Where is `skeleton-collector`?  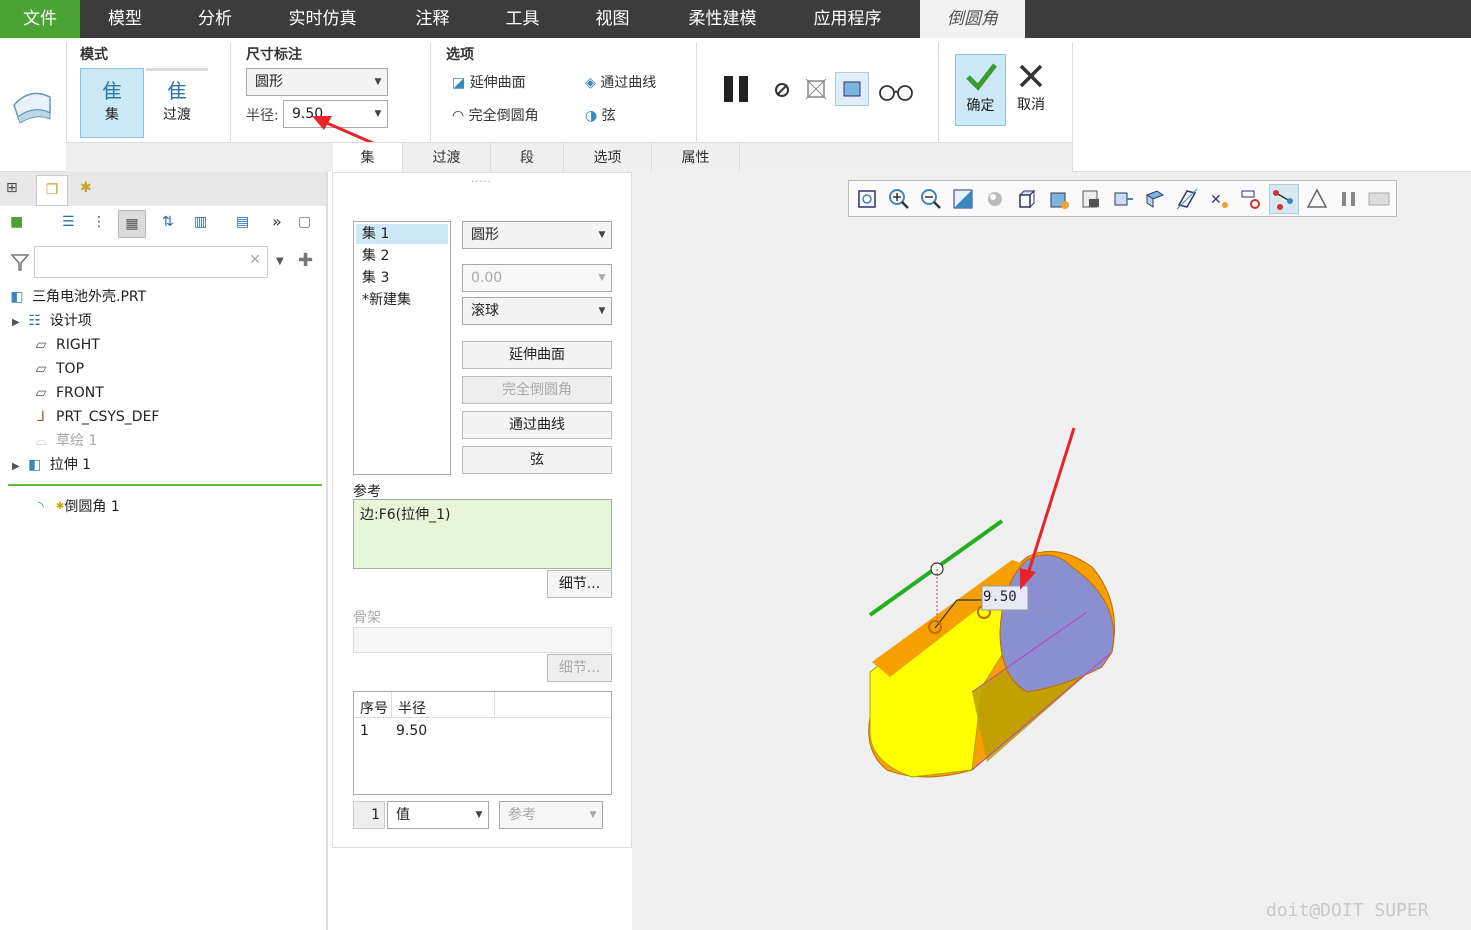
skeleton-collector is located at coordinates (482, 640).